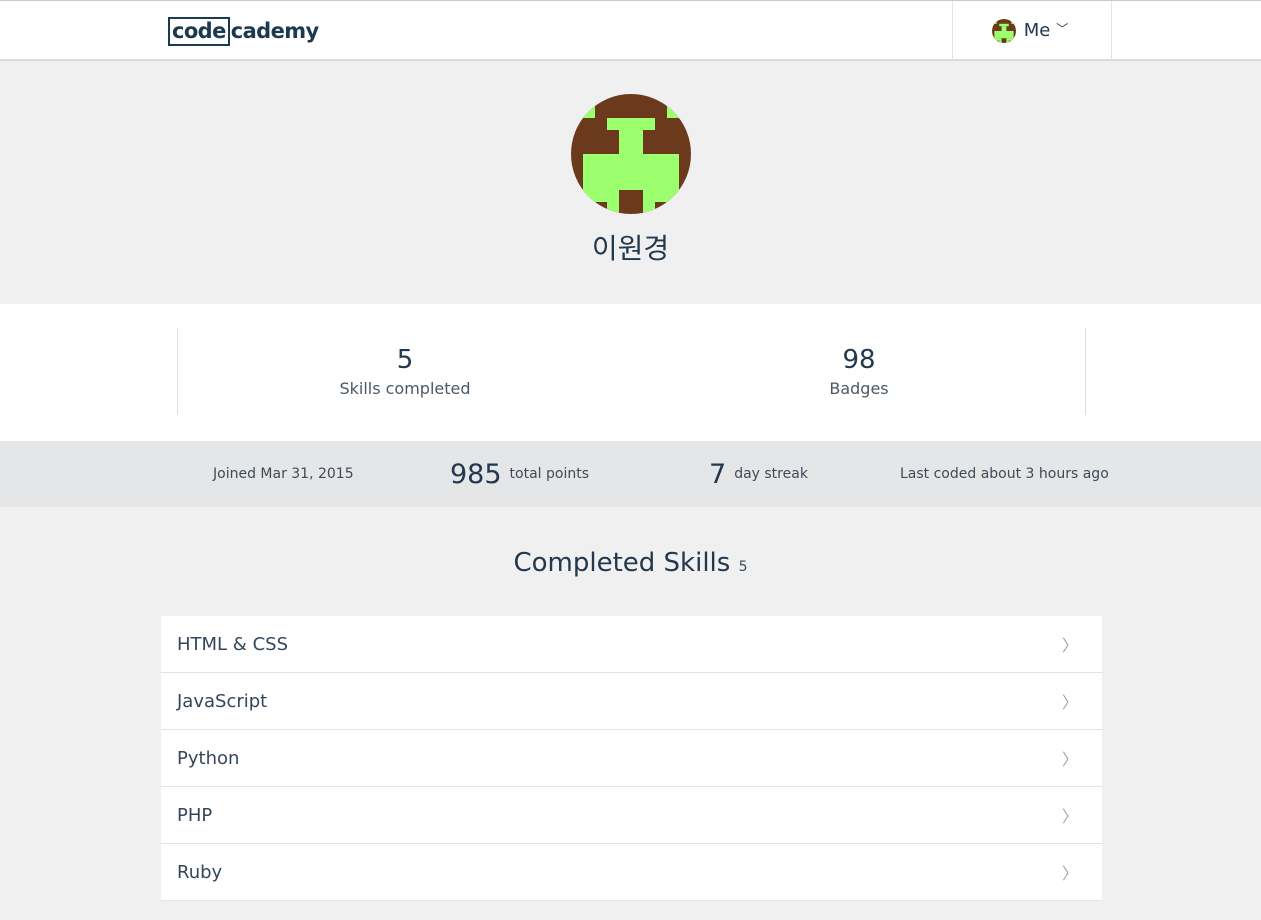  What do you see at coordinates (631, 701) in the screenshot?
I see `skill-item-javascript: JavaScript 〉` at bounding box center [631, 701].